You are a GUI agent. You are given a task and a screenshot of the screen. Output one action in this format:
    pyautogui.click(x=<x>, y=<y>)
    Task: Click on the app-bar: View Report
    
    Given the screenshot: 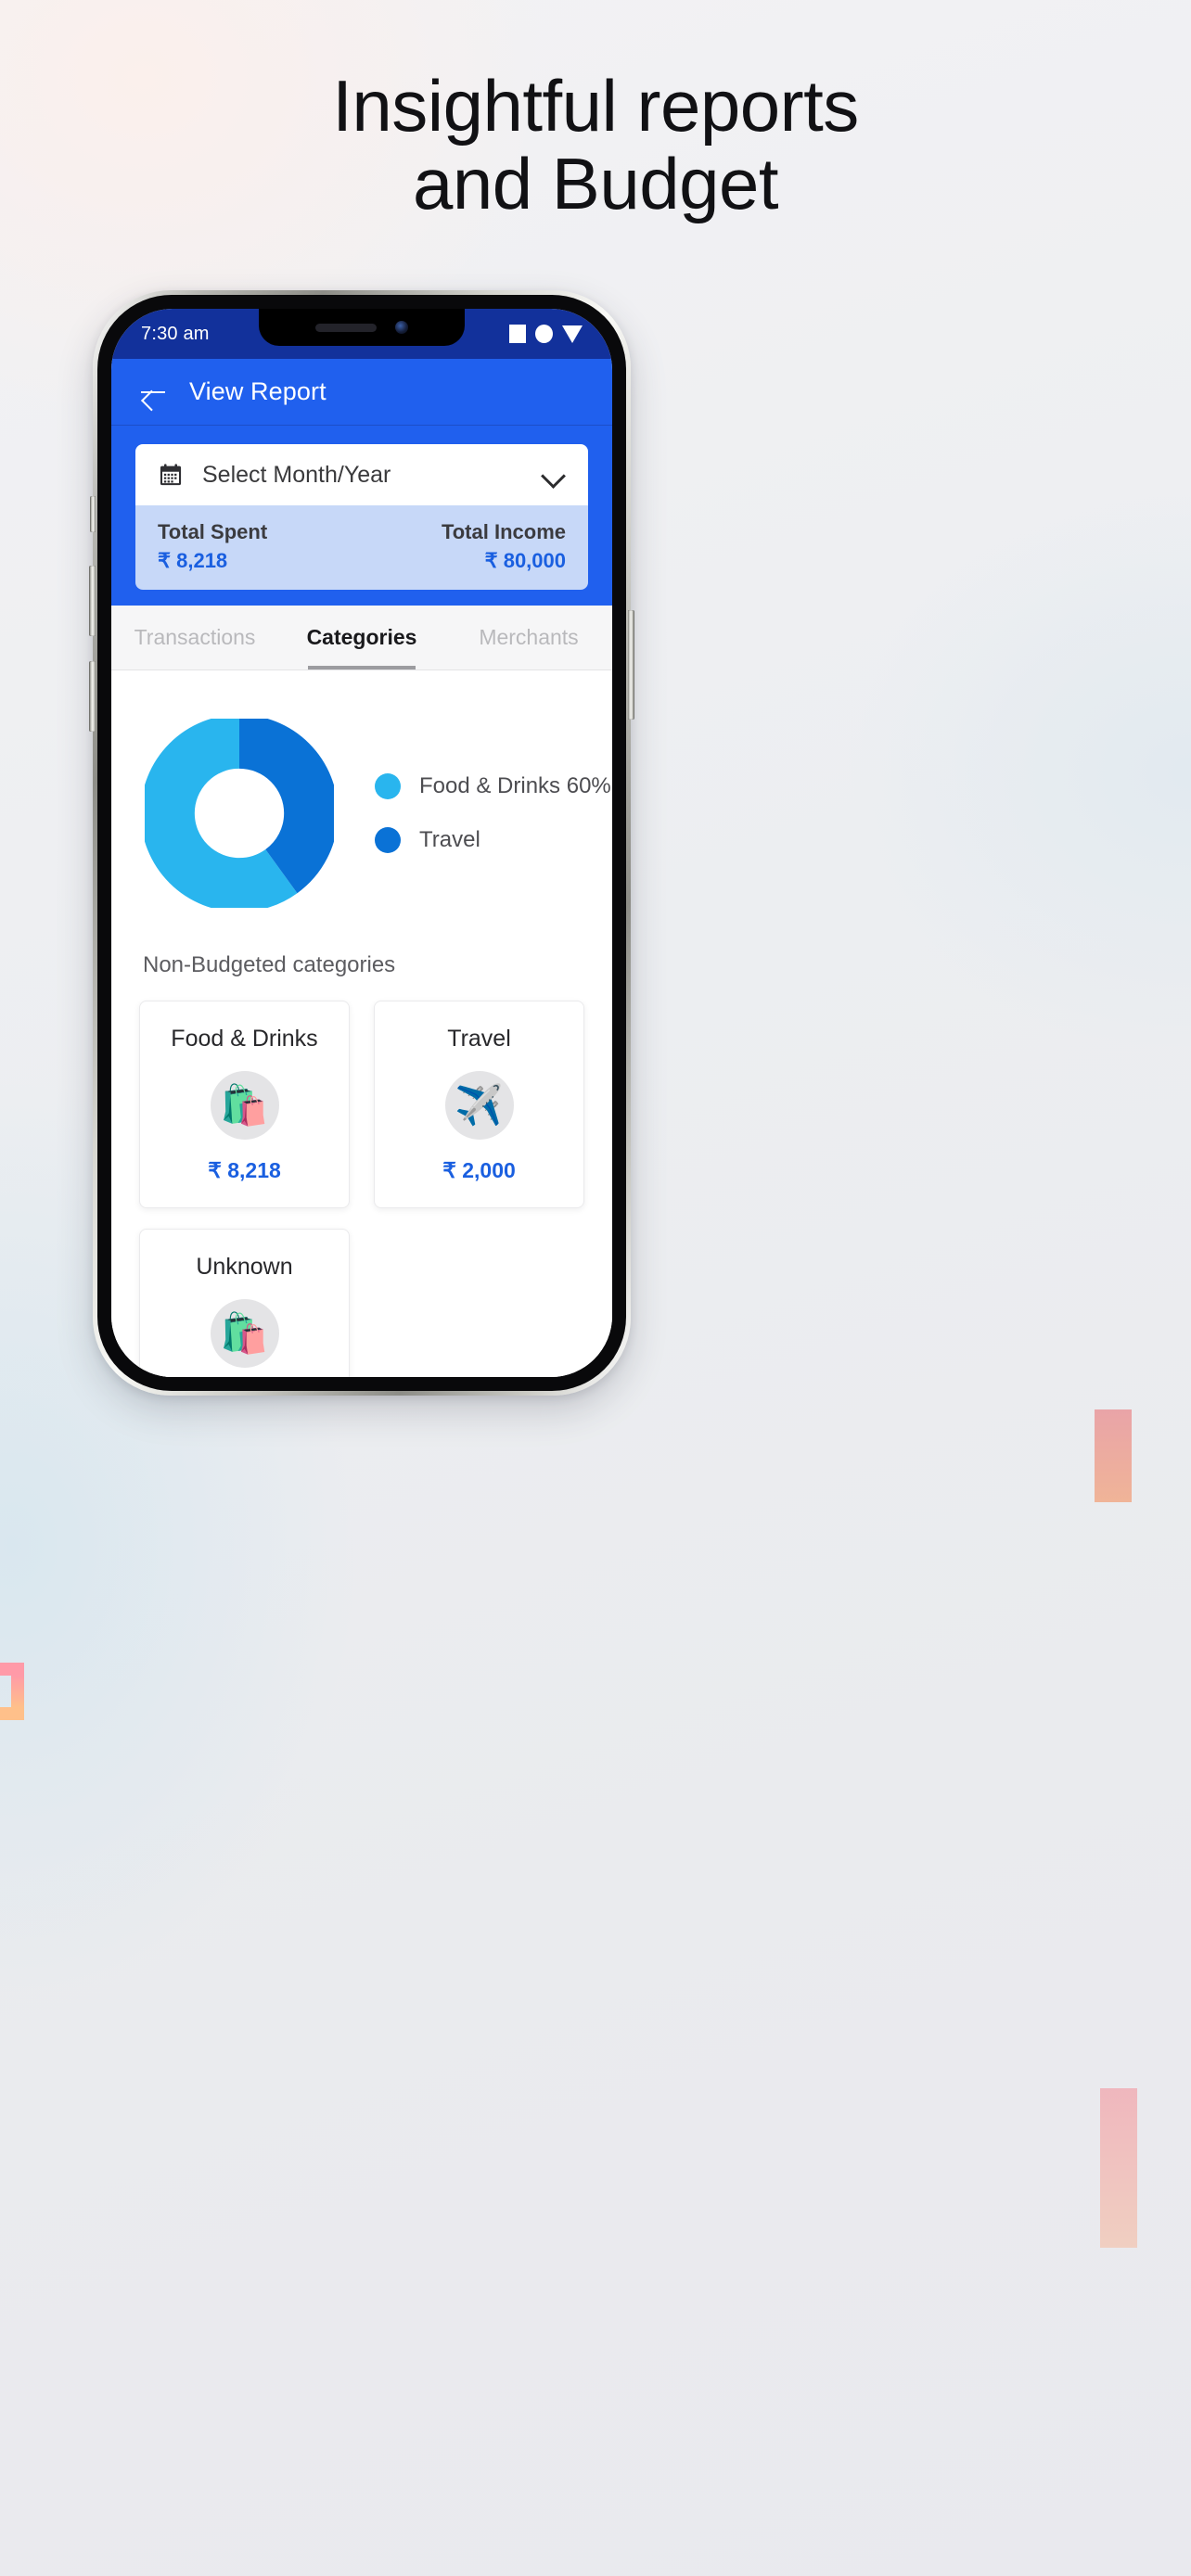 What is the action you would take?
    pyautogui.click(x=361, y=393)
    